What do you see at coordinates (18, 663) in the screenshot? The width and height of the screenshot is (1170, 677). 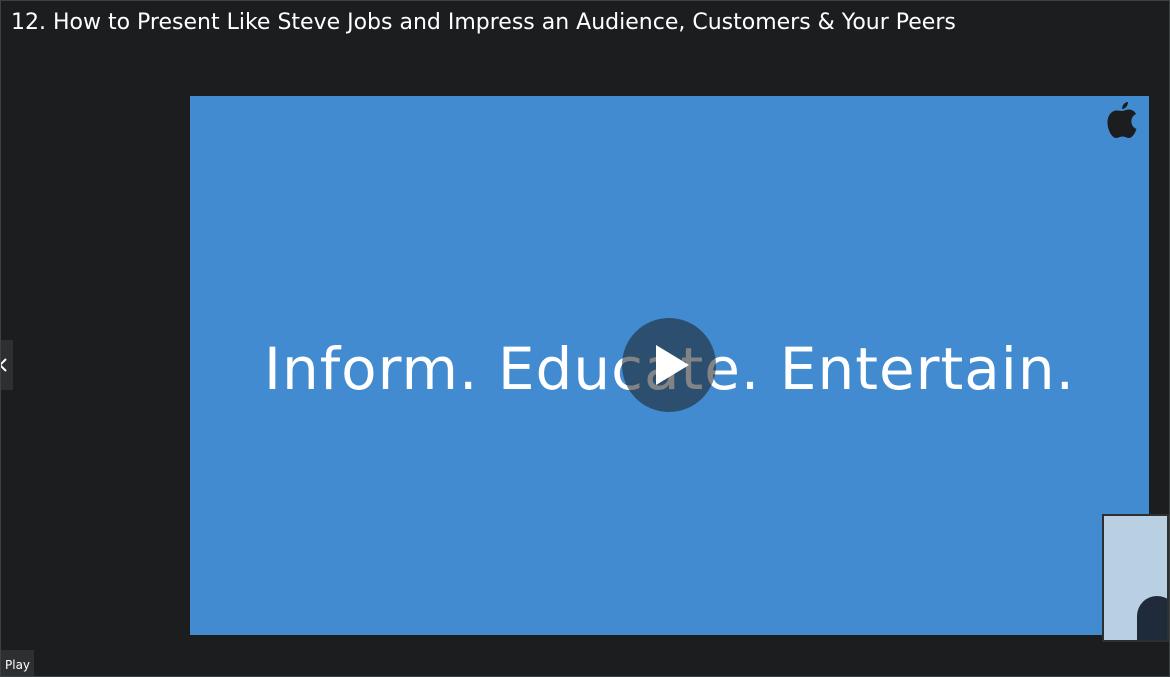 I see `play-tooltip: Play` at bounding box center [18, 663].